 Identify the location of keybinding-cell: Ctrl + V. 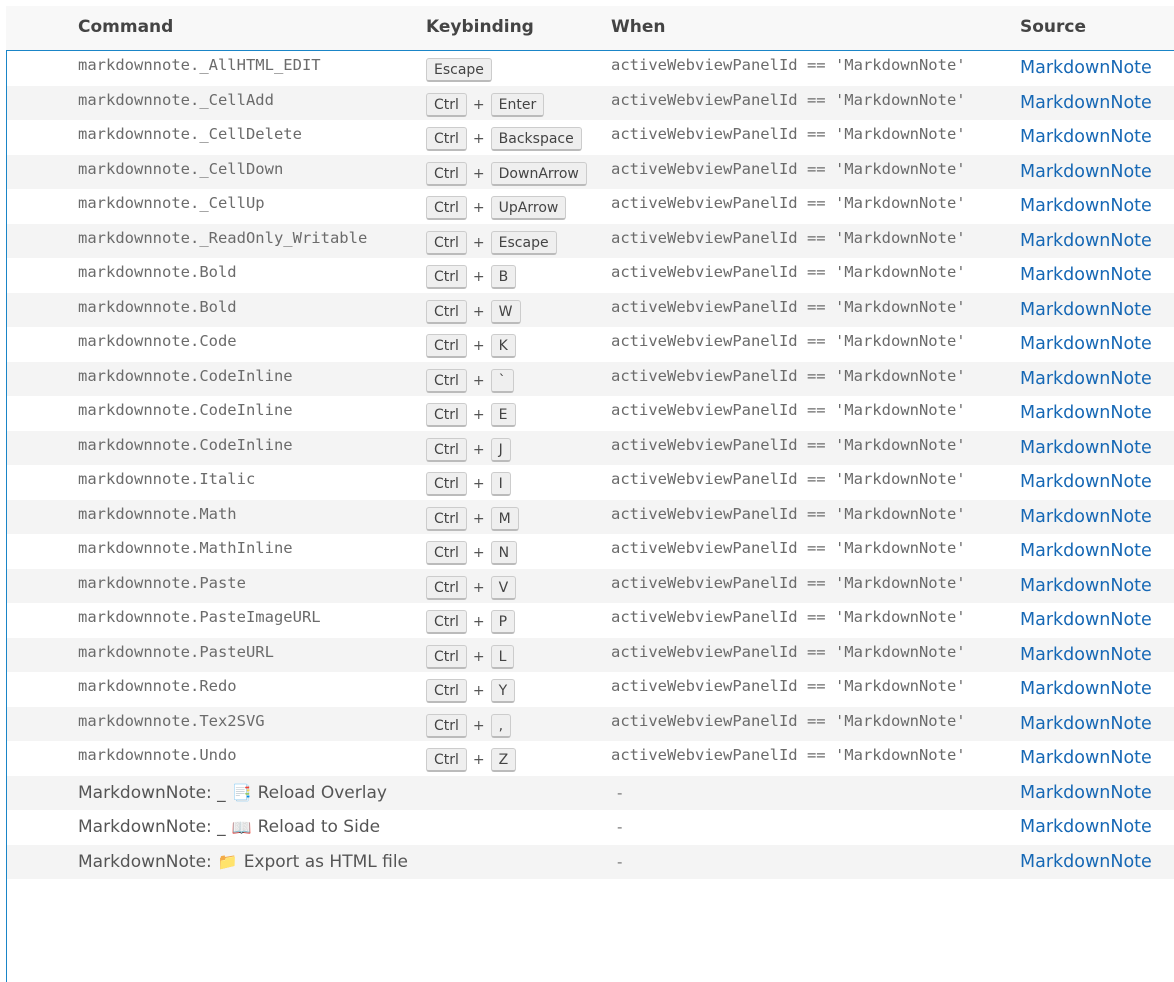
(471, 586).